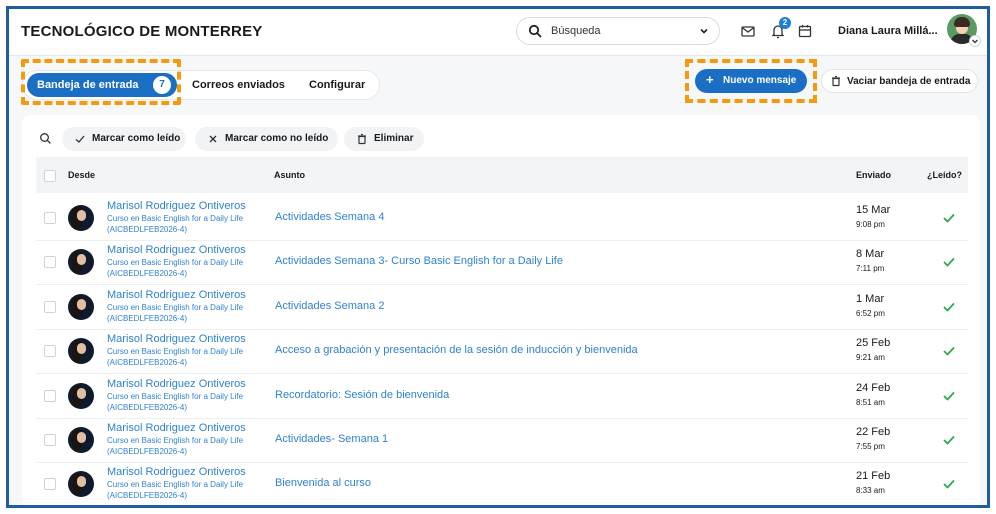 The height and width of the screenshot is (514, 996). Describe the element at coordinates (136, 138) in the screenshot. I see `mark-read-label: Marcar como leído` at that location.